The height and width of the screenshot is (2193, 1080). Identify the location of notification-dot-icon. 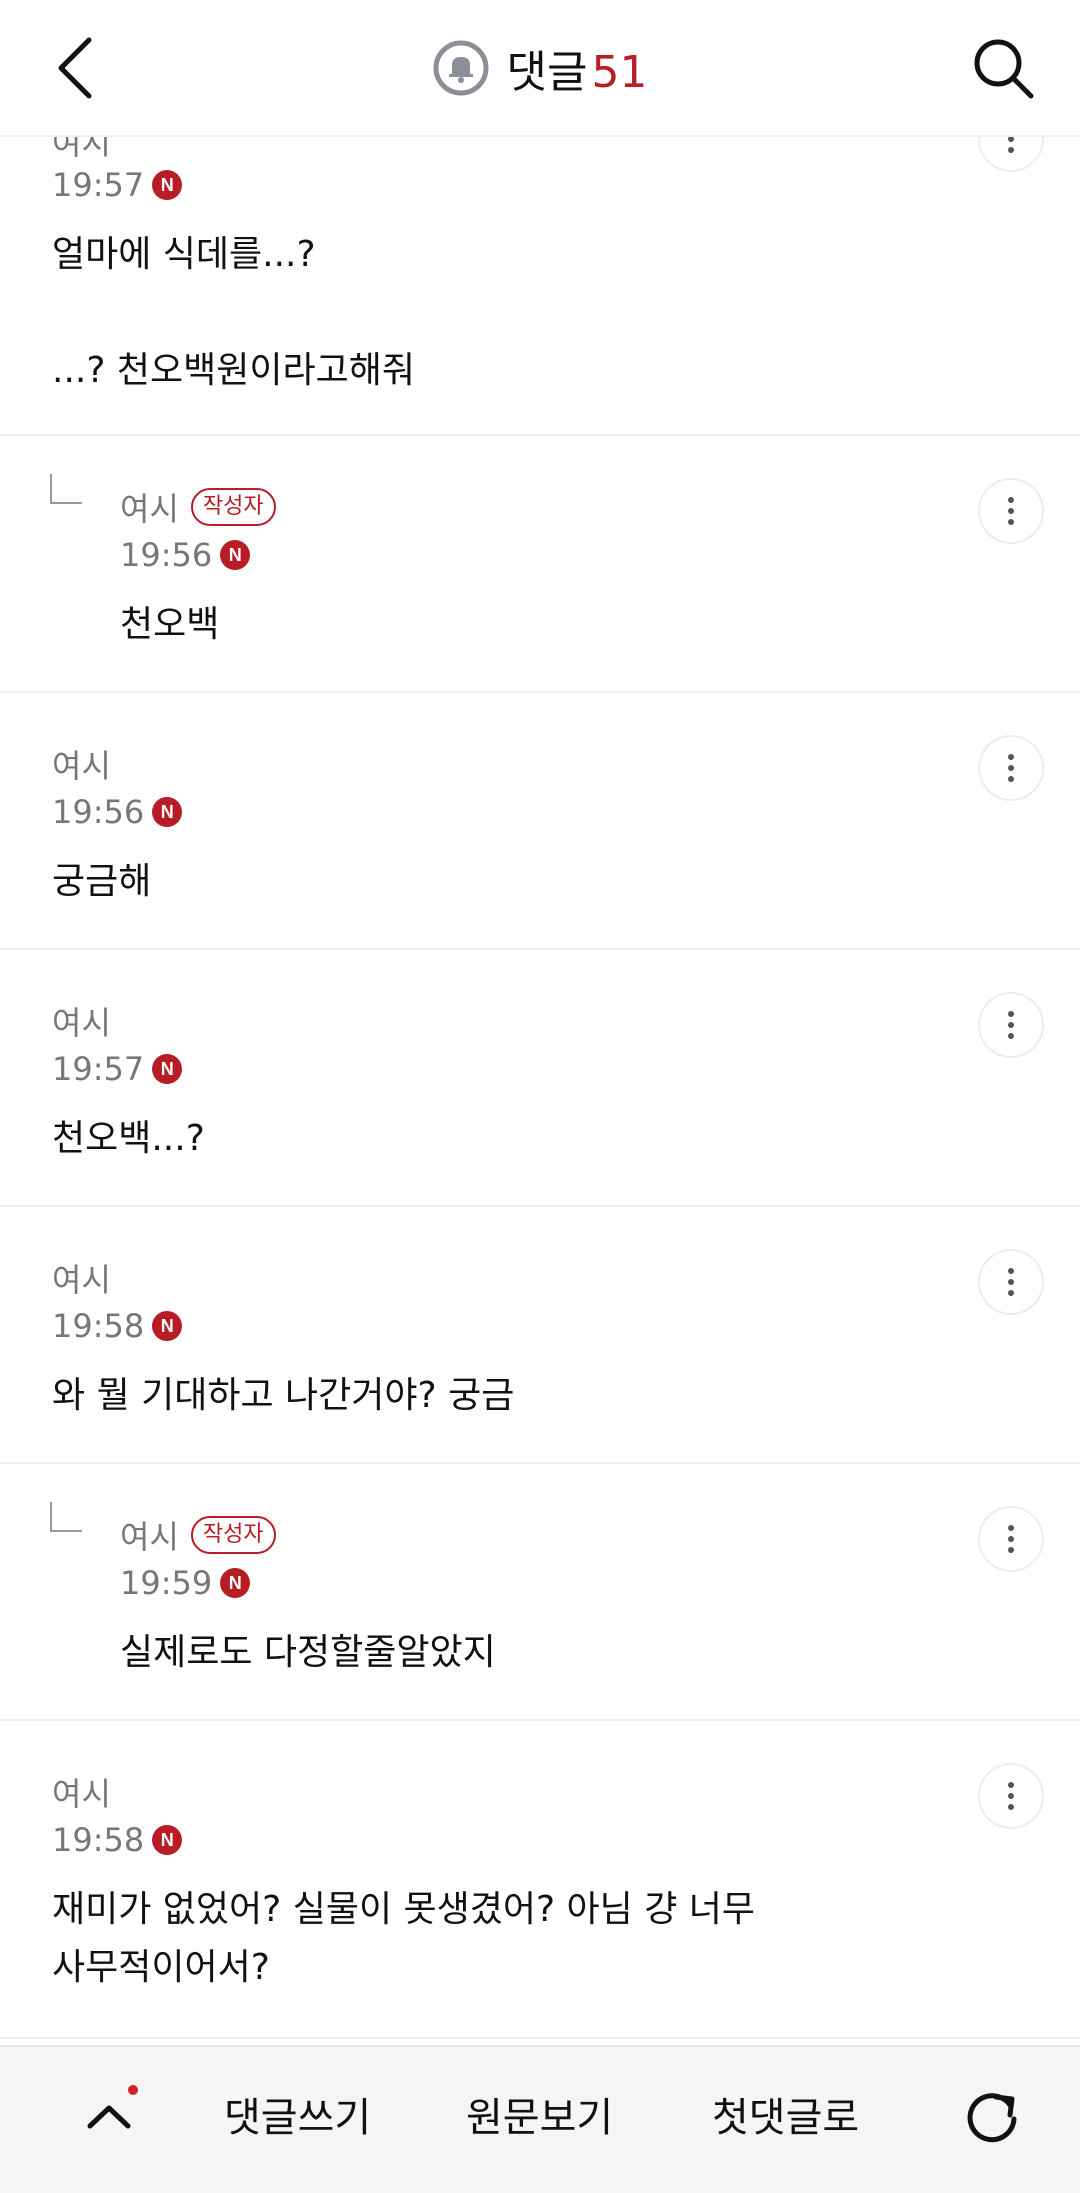
(133, 2090).